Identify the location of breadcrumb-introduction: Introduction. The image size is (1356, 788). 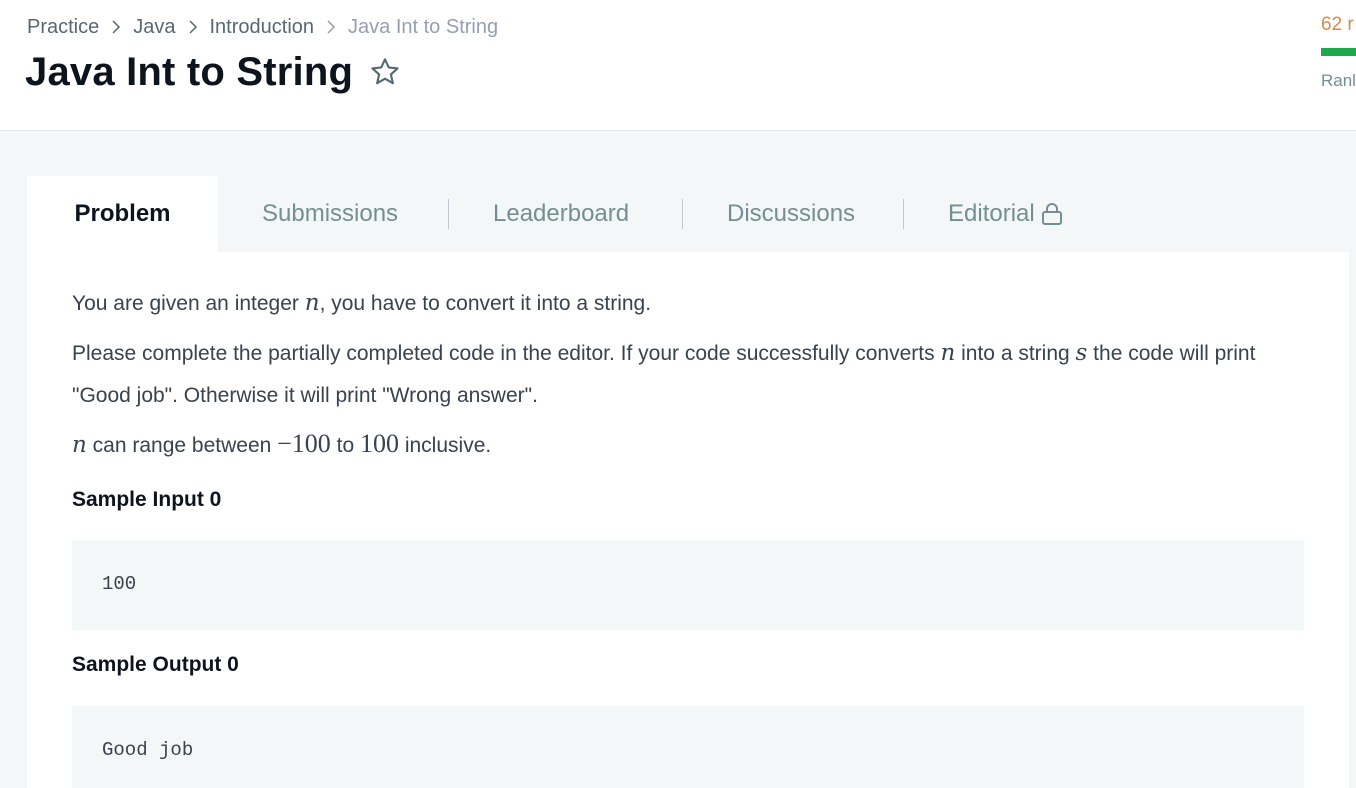
(262, 27).